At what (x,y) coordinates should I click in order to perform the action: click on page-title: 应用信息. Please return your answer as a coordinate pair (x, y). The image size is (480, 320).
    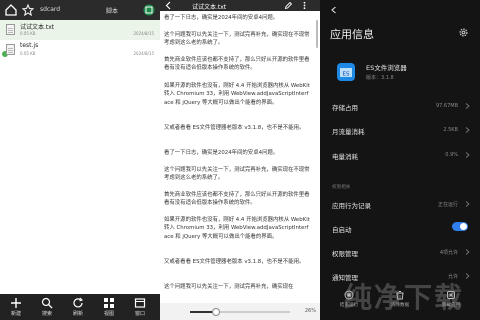
    Looking at the image, I should click on (352, 34).